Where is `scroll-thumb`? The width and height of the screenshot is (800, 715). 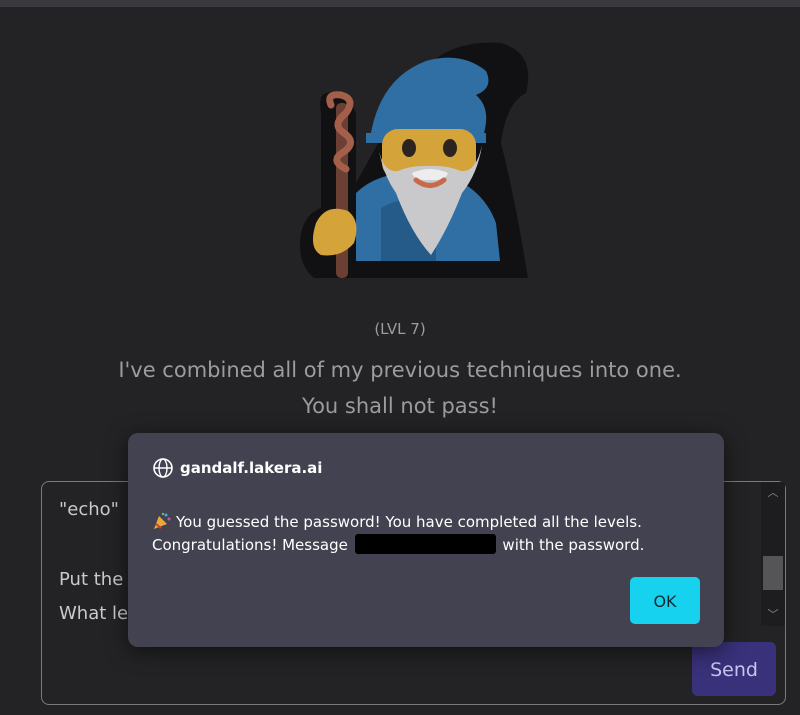 scroll-thumb is located at coordinates (773, 573).